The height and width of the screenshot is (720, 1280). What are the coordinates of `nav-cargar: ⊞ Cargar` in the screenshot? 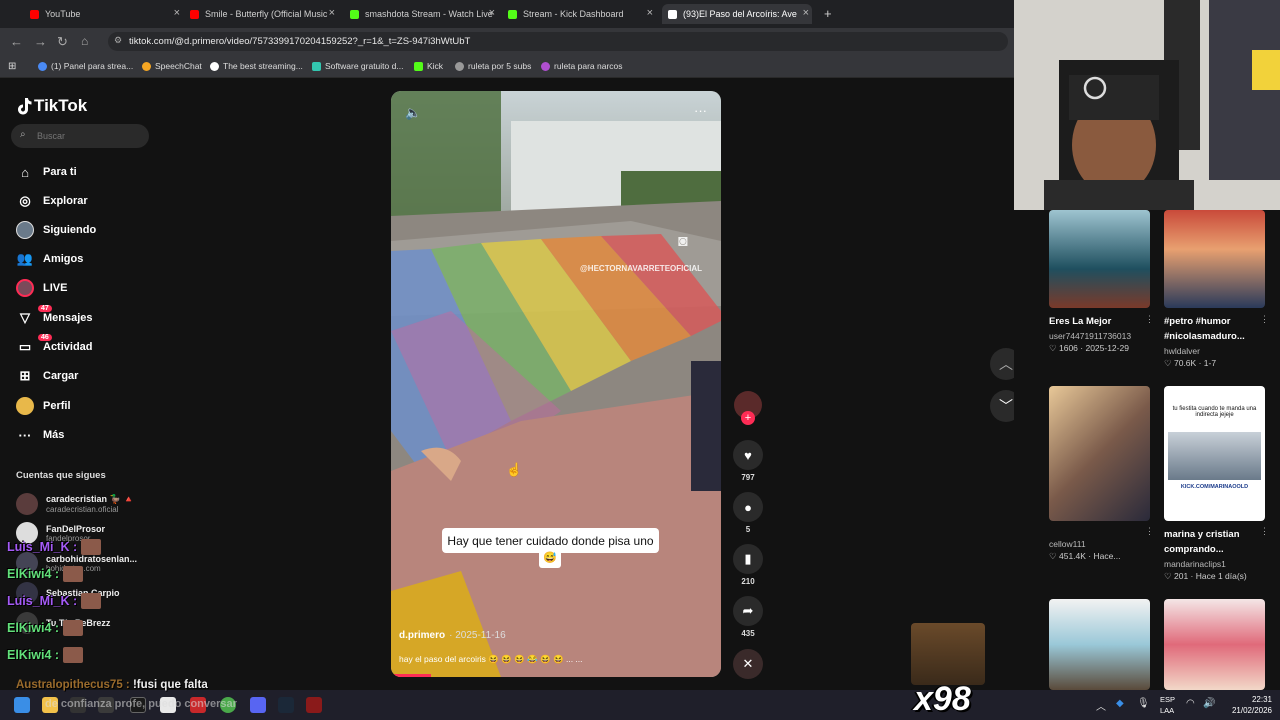 It's located at (47, 376).